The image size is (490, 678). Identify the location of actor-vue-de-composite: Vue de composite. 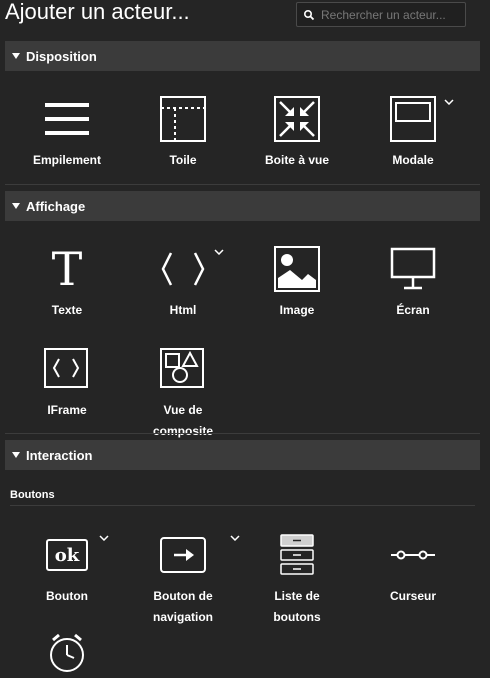
(183, 393).